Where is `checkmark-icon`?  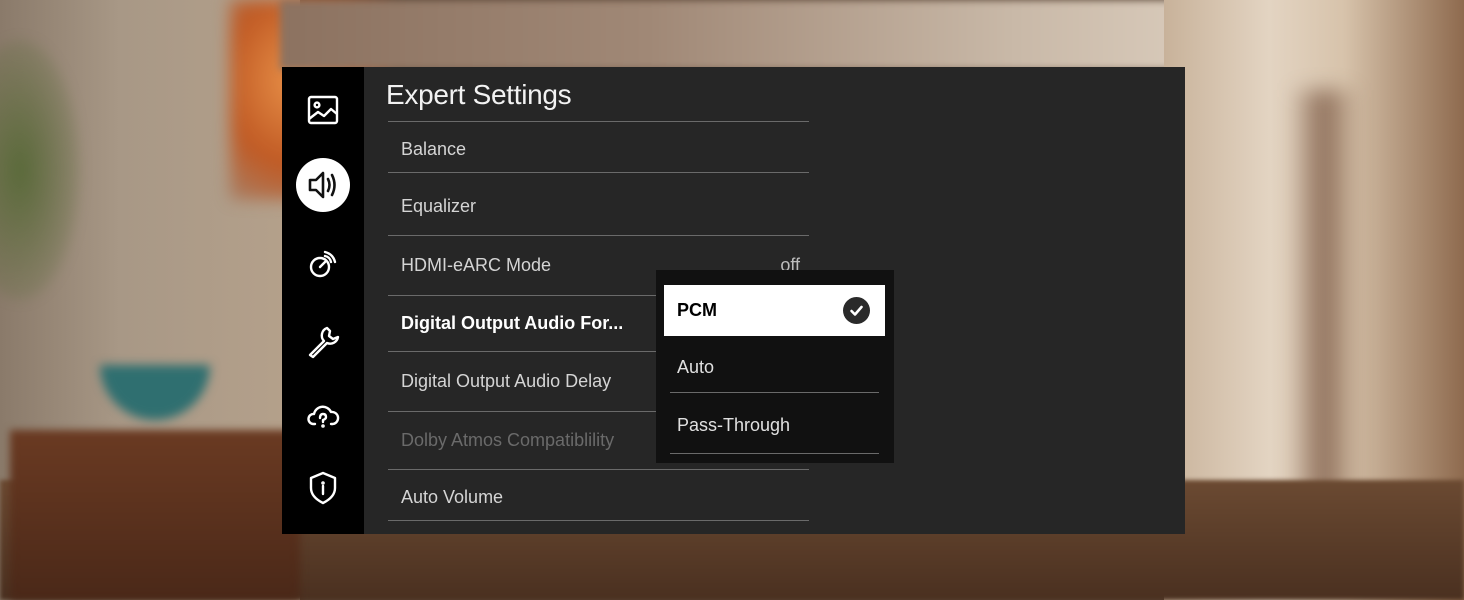
checkmark-icon is located at coordinates (856, 310).